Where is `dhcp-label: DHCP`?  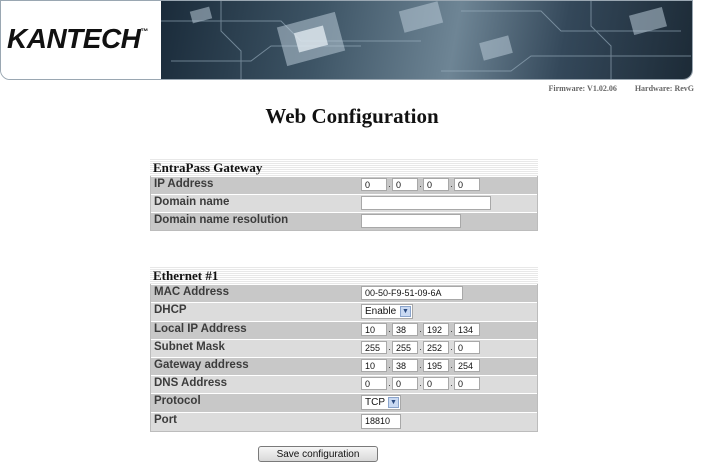
dhcp-label: DHCP is located at coordinates (170, 310).